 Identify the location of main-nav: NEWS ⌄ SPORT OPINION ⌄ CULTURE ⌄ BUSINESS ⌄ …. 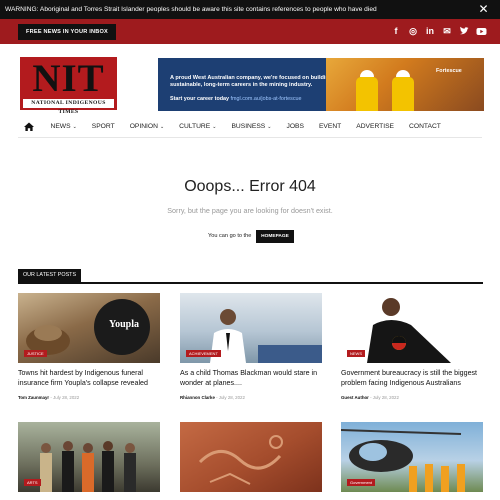
(250, 127).